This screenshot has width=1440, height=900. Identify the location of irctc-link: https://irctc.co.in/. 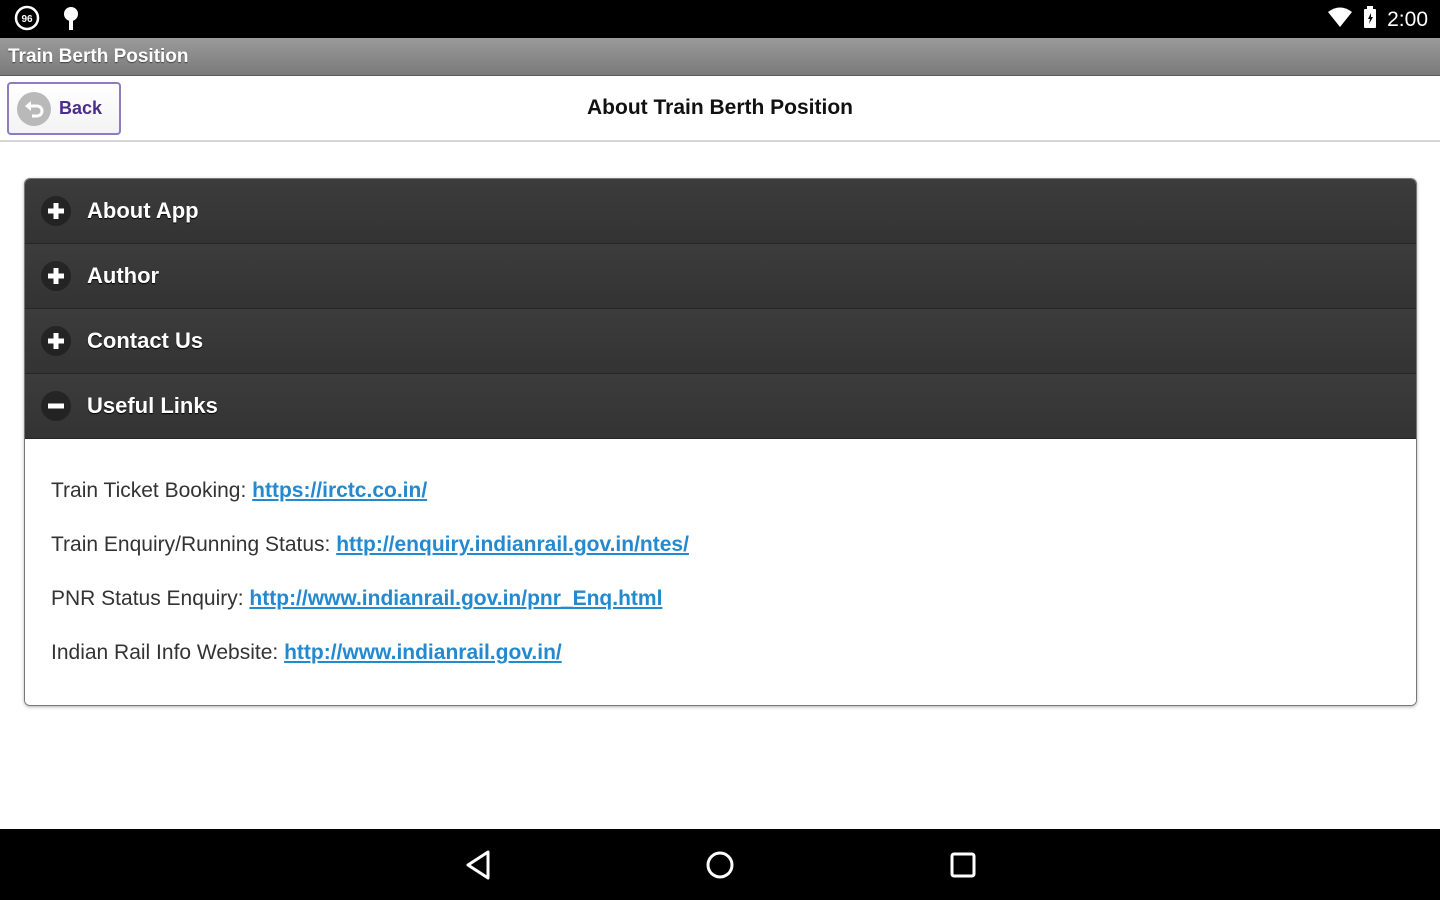
(339, 490).